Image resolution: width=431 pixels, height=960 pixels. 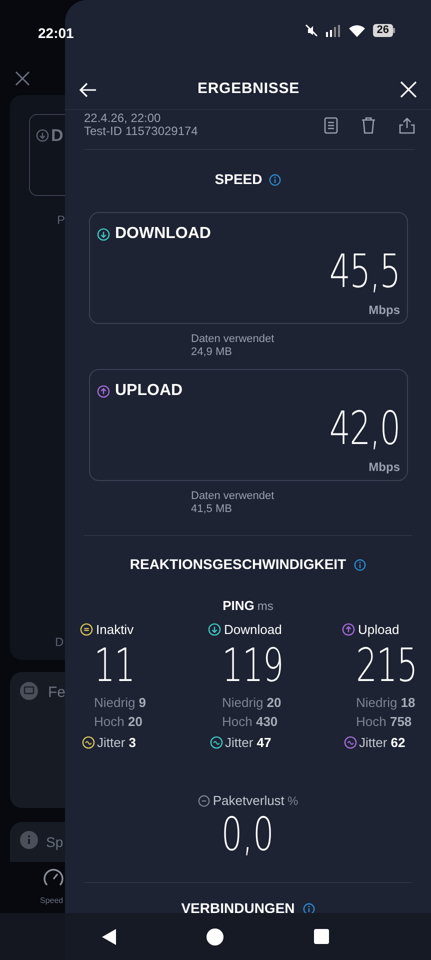 What do you see at coordinates (248, 89) in the screenshot?
I see `page-title: ERGEBNISSE` at bounding box center [248, 89].